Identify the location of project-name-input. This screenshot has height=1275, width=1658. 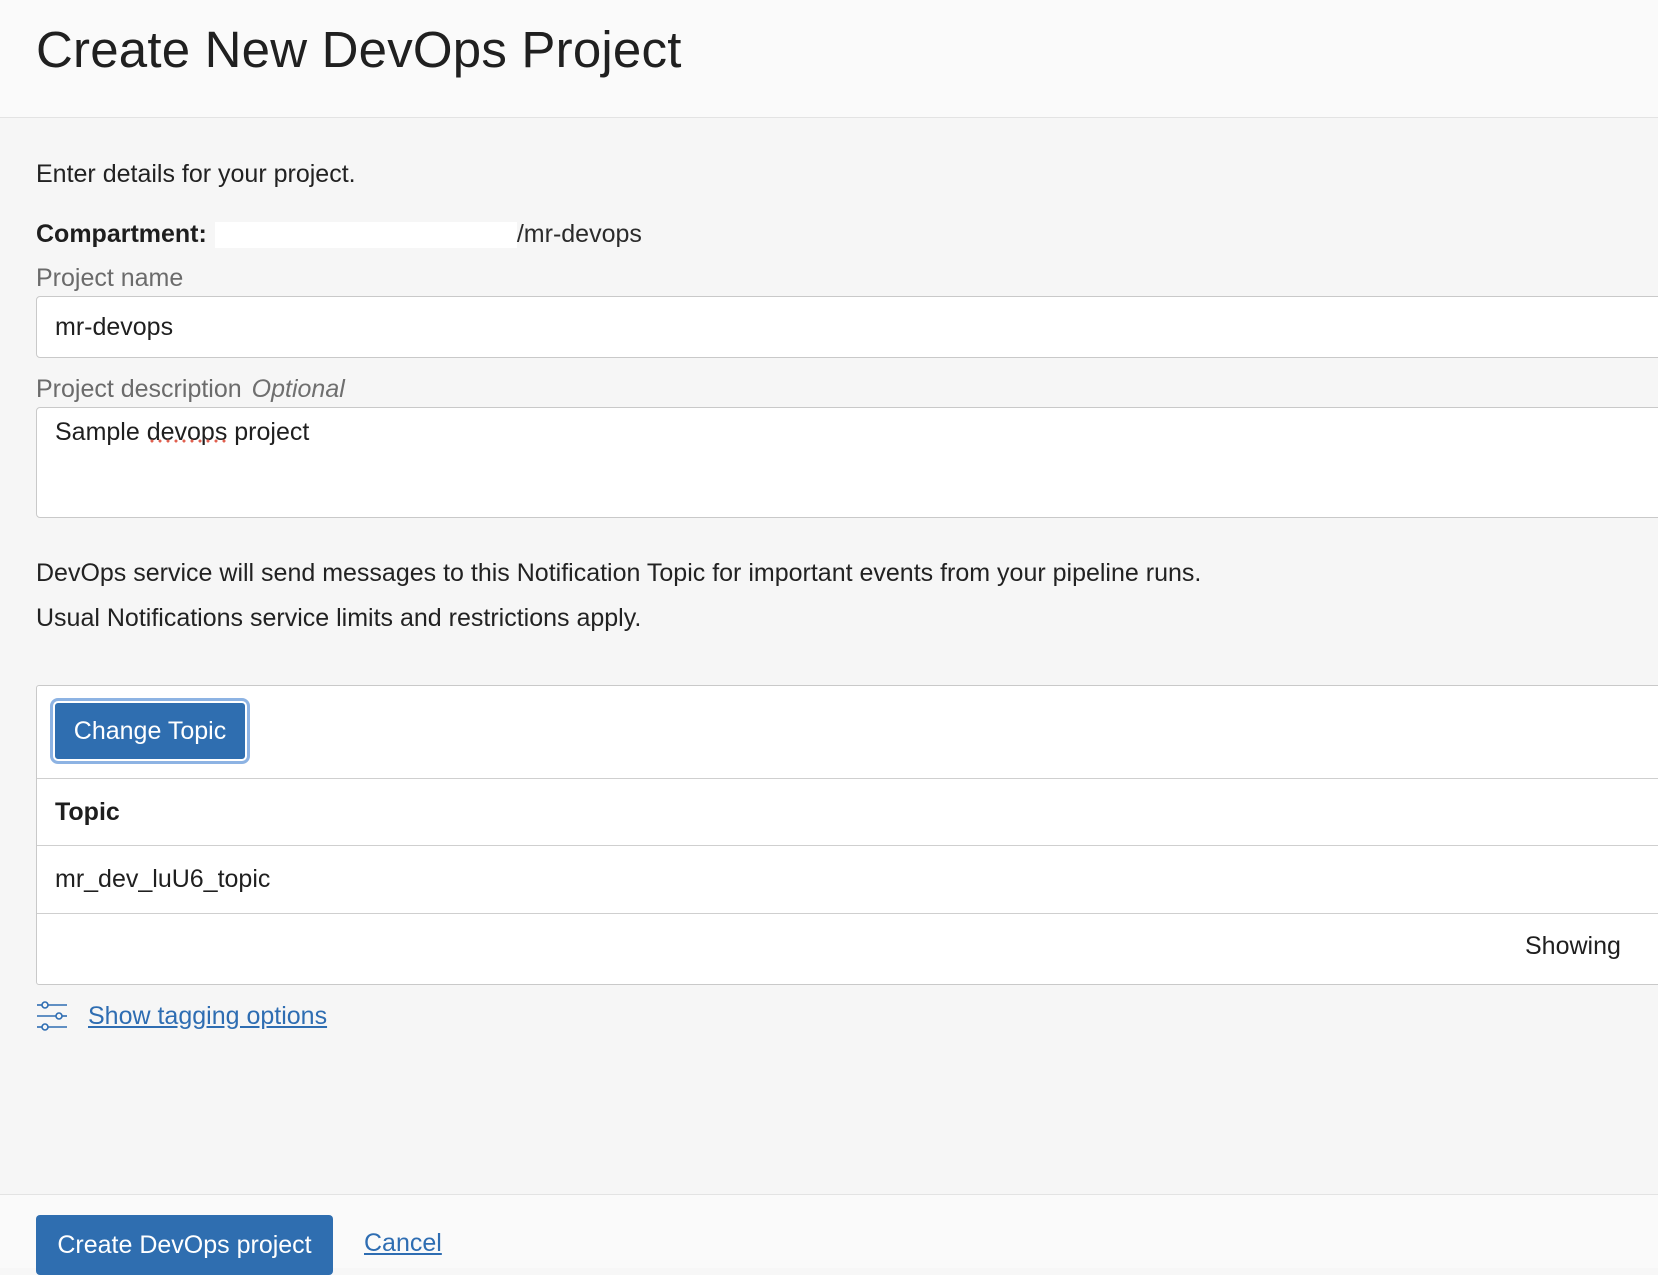
(847, 327).